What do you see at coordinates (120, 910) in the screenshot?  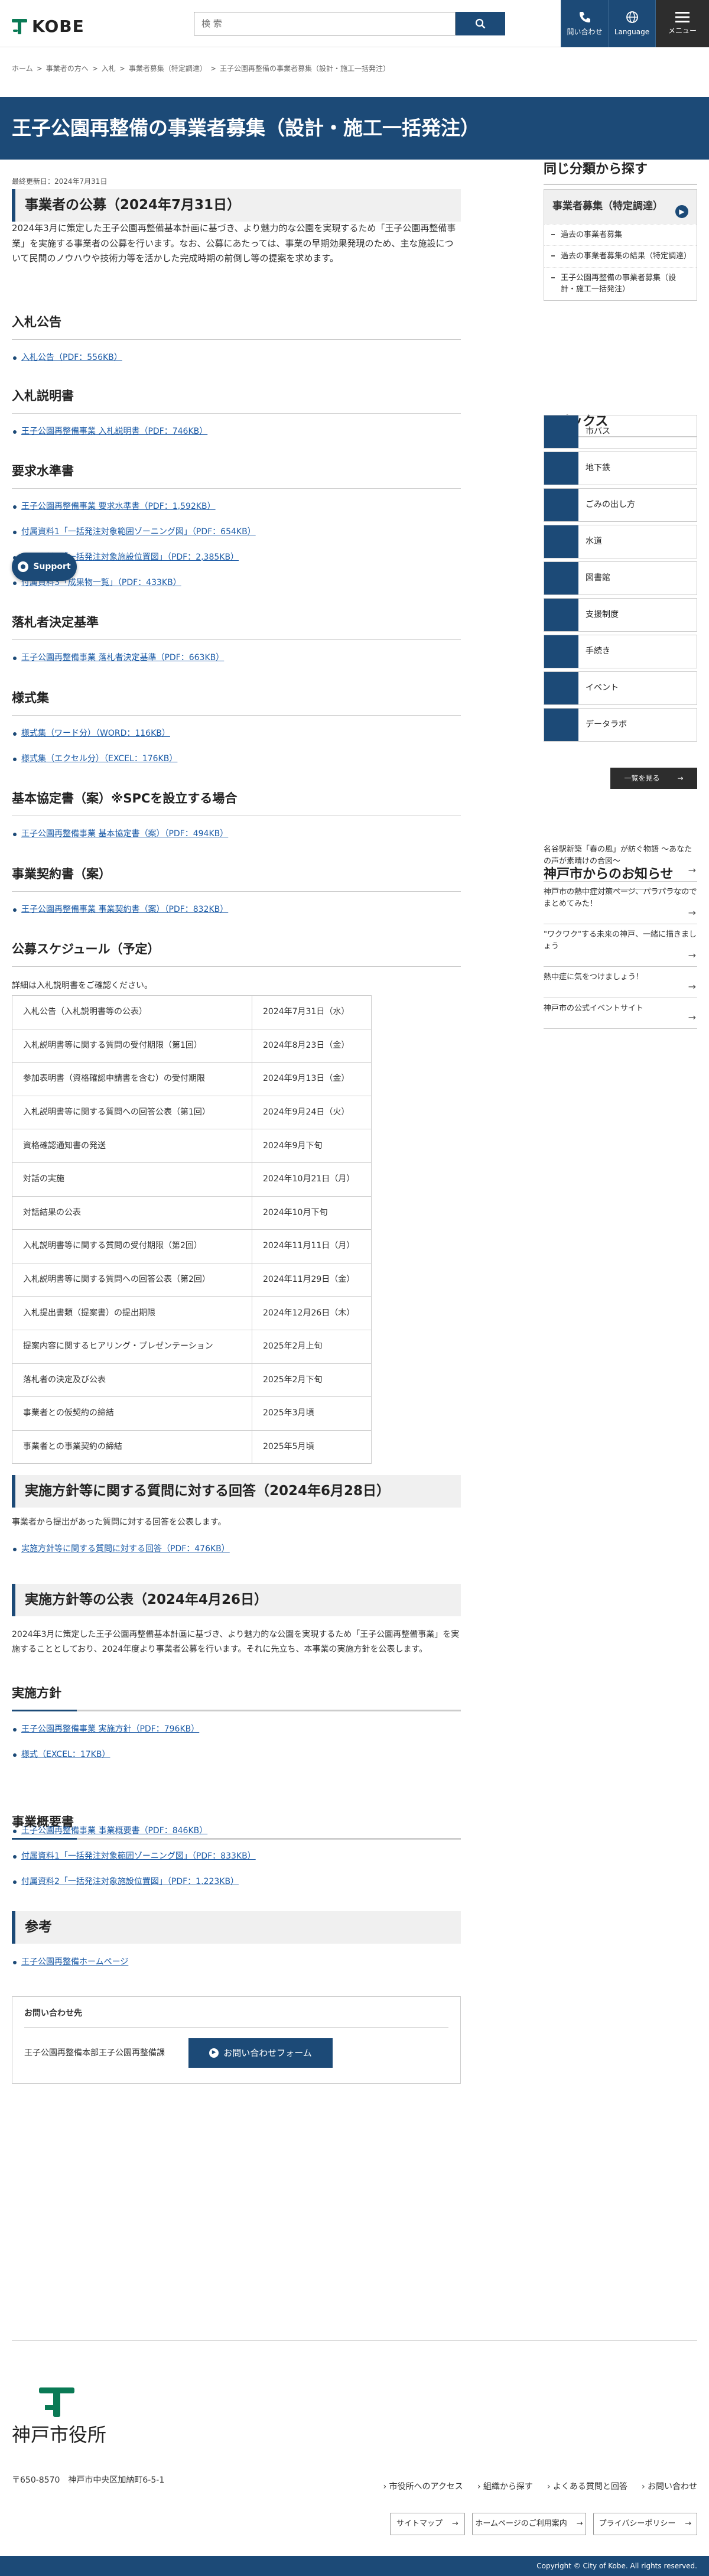 I see `pdf-link: 王子公園再整備事業 事業契約書（案）（PDF：832KB）` at bounding box center [120, 910].